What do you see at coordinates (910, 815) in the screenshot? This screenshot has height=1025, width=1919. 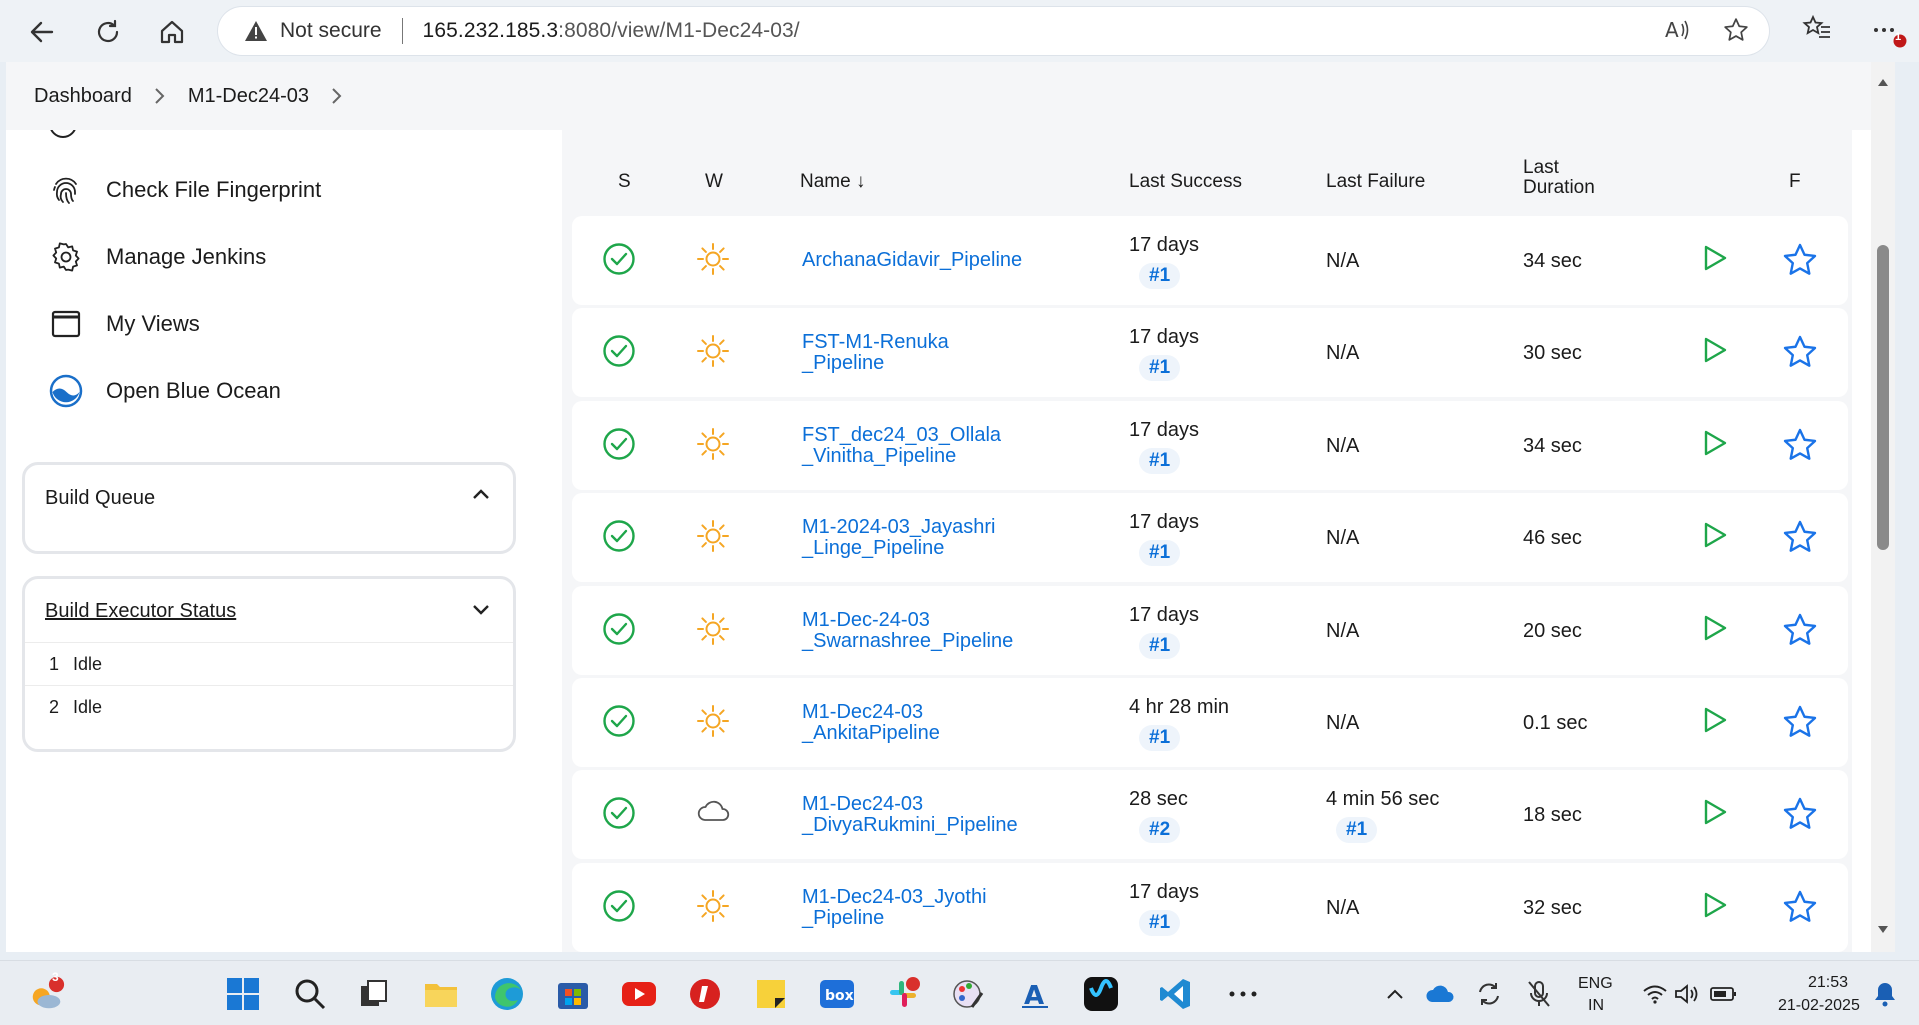 I see `job-name-link: M1-Dec24-03 _DivyaRukmini_Pipeline` at bounding box center [910, 815].